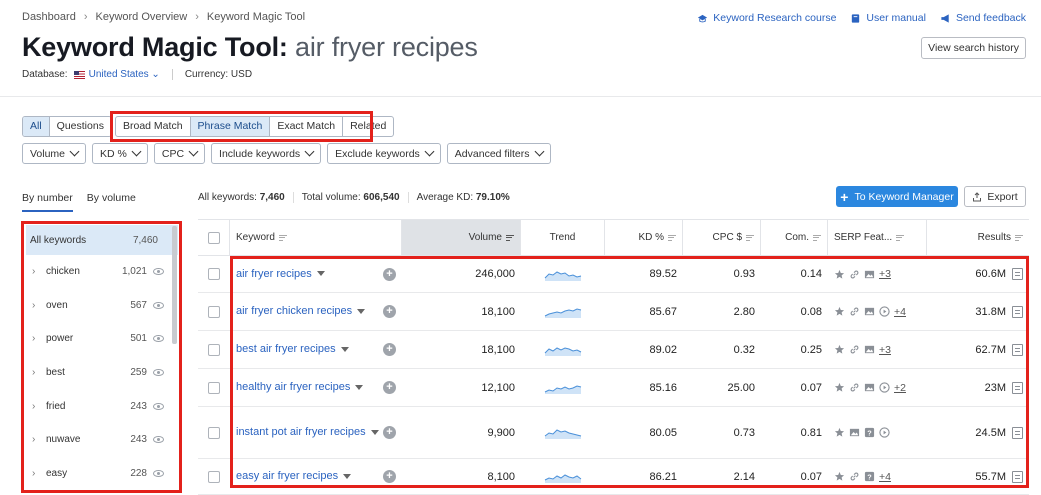  I want to click on breadcrumb-dashboard: Dashboard, so click(49, 17).